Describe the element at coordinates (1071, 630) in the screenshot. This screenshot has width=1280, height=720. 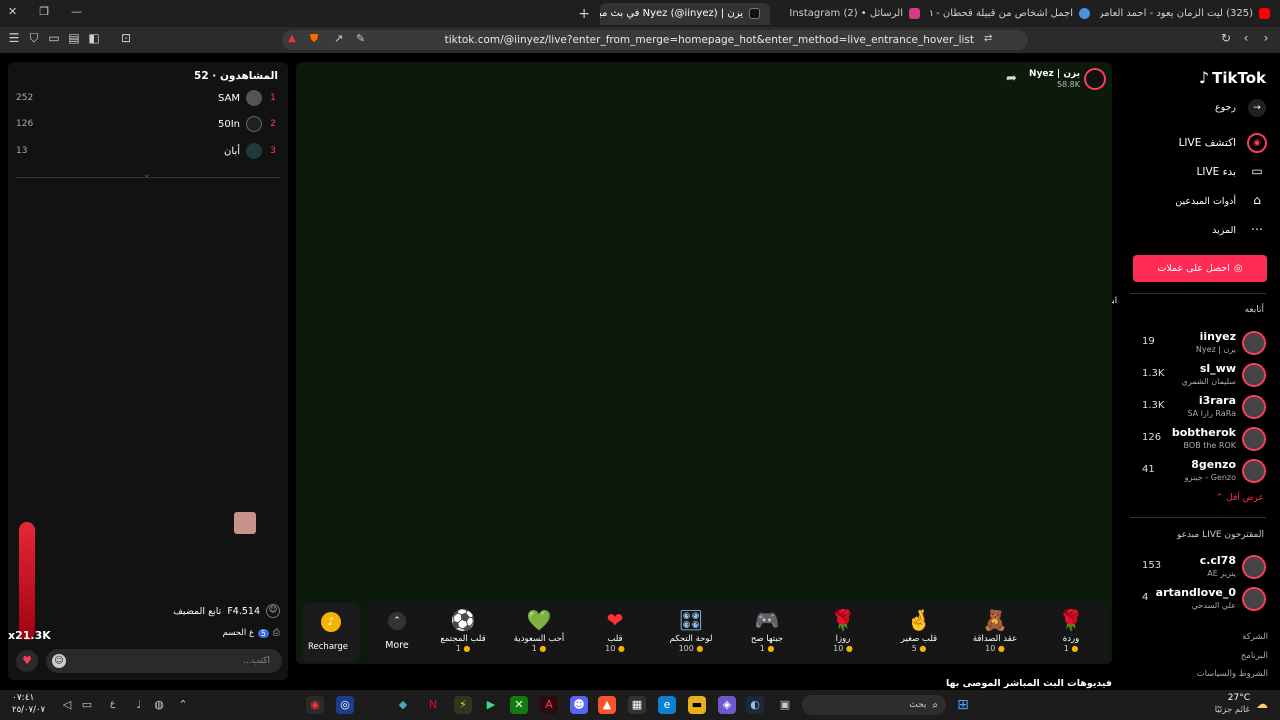
I see `gift-item: 🌹 وردة 1 ●` at that location.